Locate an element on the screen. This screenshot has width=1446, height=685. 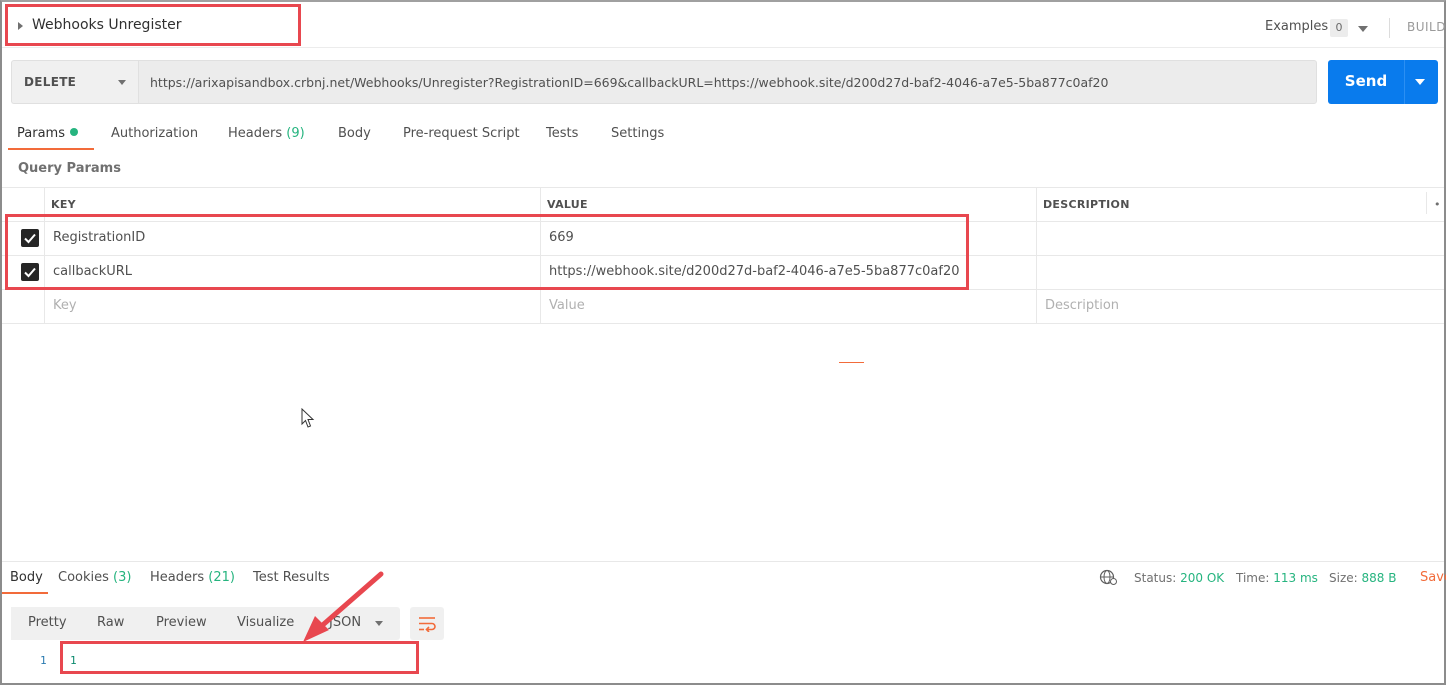
tab-body: Body is located at coordinates (354, 133).